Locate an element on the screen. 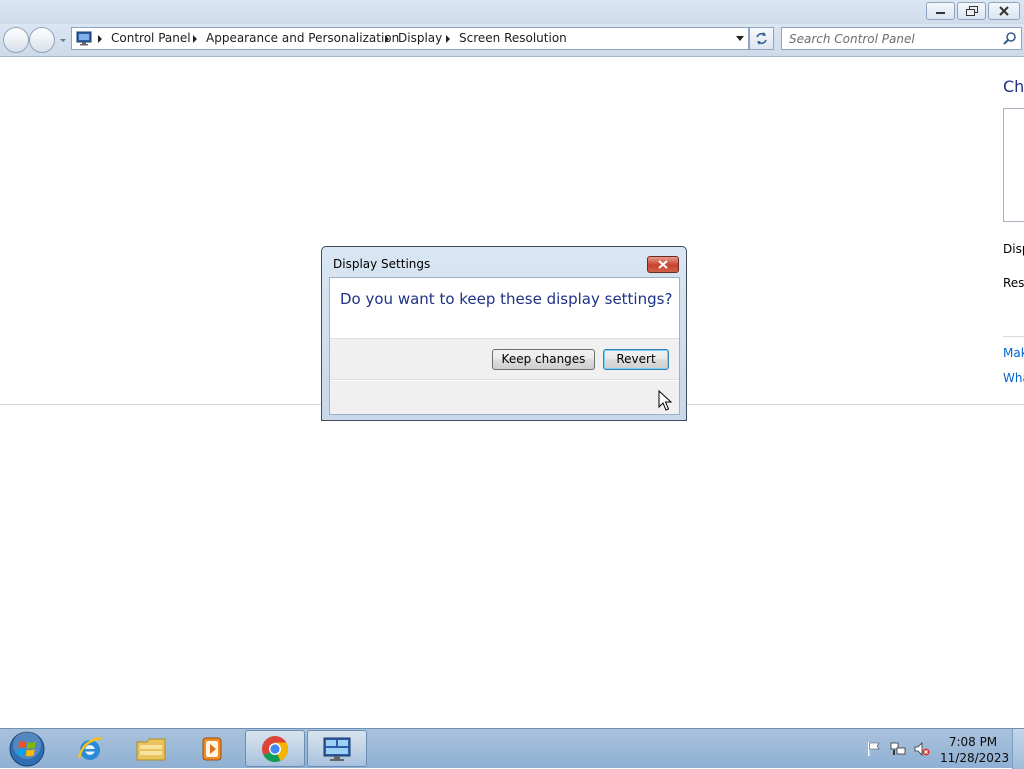  page-title: Cha is located at coordinates (1013, 86).